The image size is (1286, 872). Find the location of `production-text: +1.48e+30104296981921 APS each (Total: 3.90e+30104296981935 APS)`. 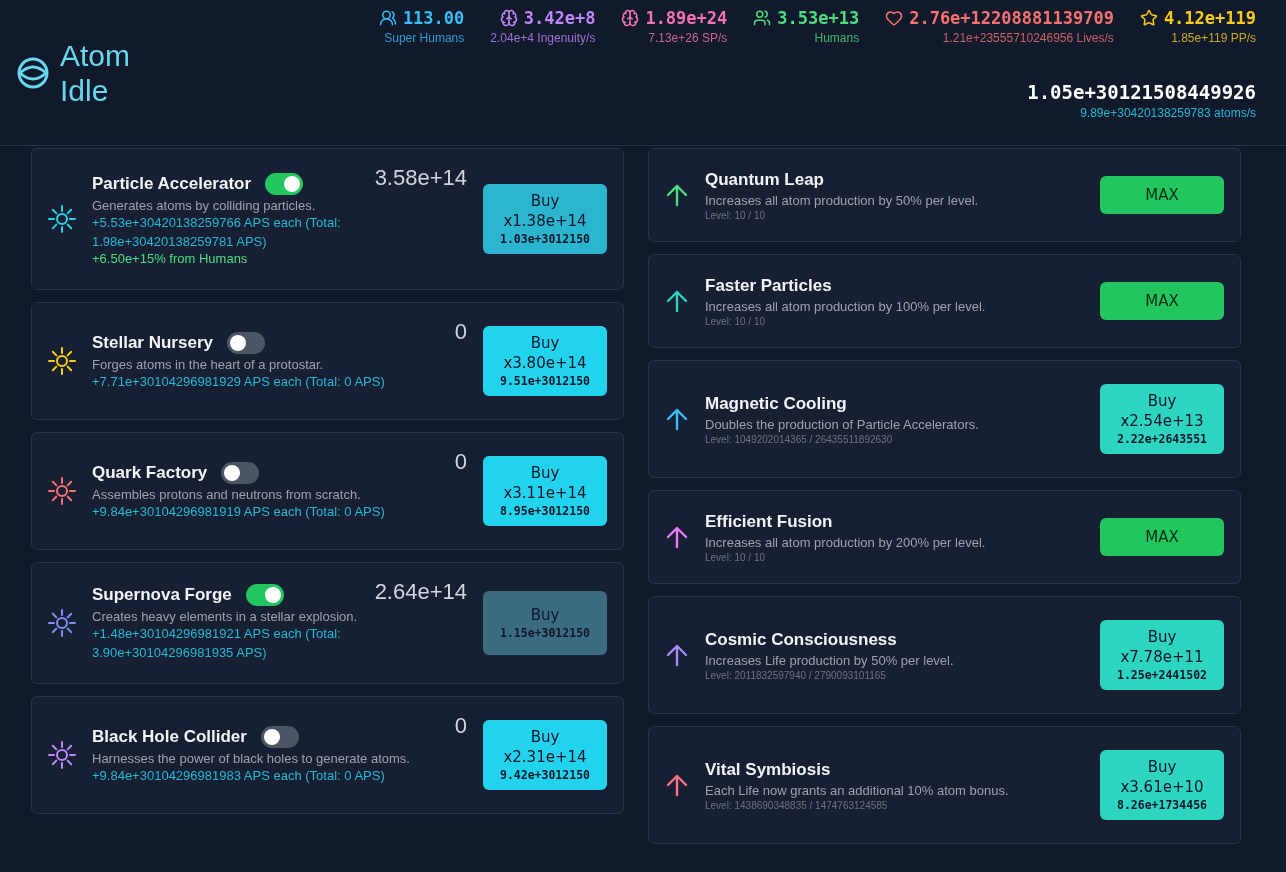

production-text: +1.48e+30104296981921 APS each (Total: 3.90e+30104296981935 APS) is located at coordinates (217, 643).